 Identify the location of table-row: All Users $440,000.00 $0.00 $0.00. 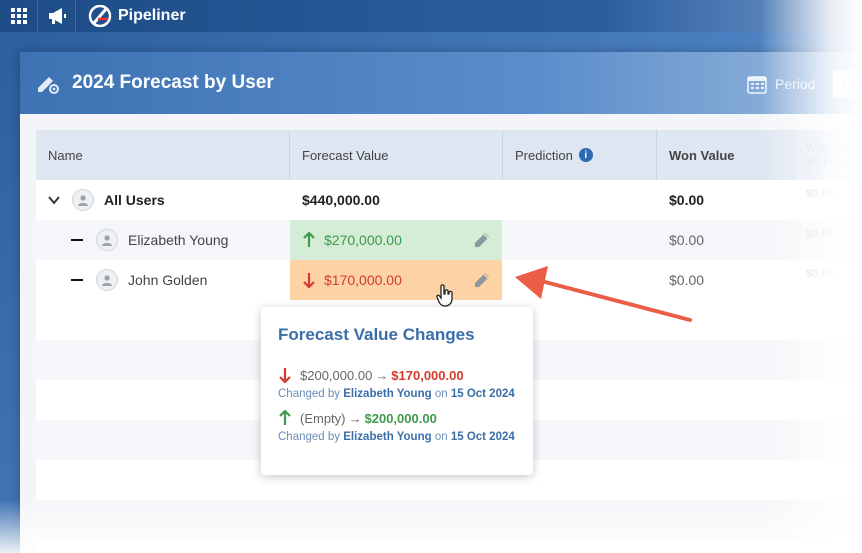
(449, 200).